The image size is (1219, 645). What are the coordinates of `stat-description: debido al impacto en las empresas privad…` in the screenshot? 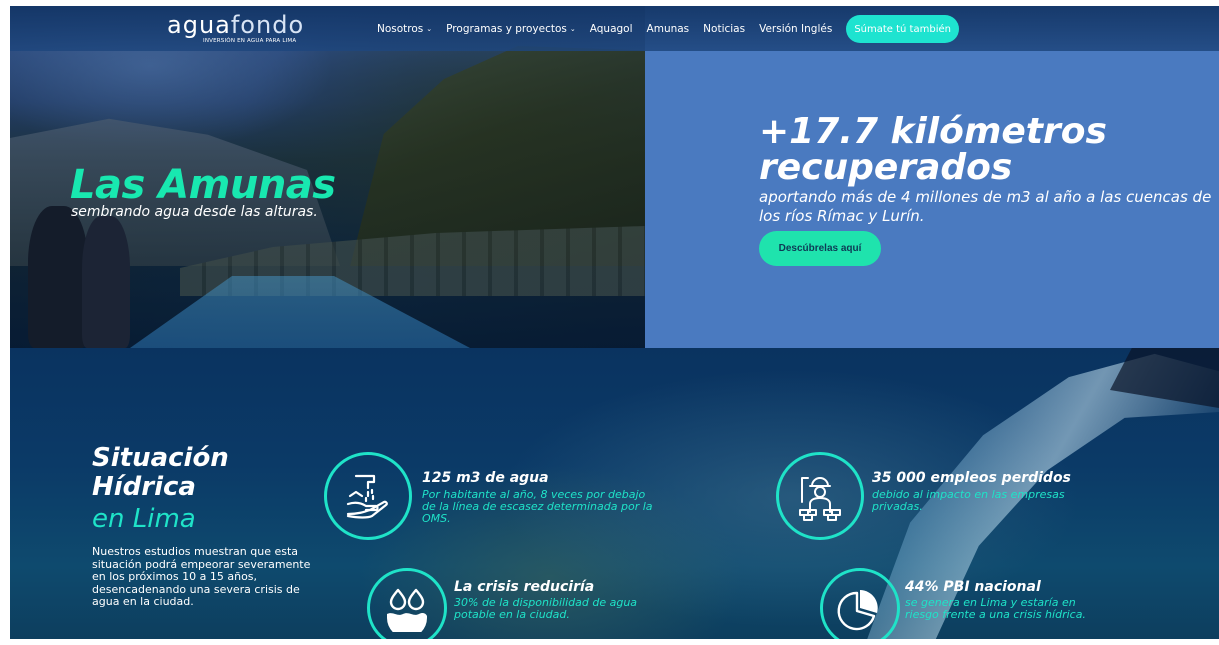 It's located at (968, 500).